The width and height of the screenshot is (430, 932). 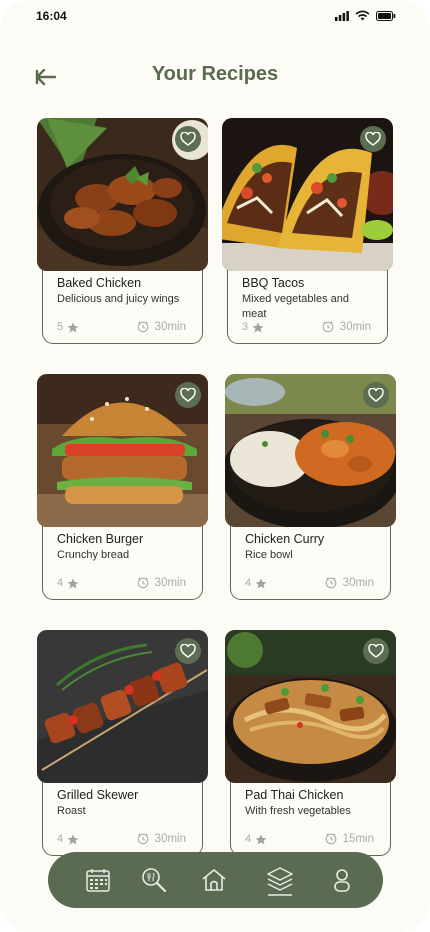 I want to click on recipe-image-baked-chicken, so click(x=122, y=194).